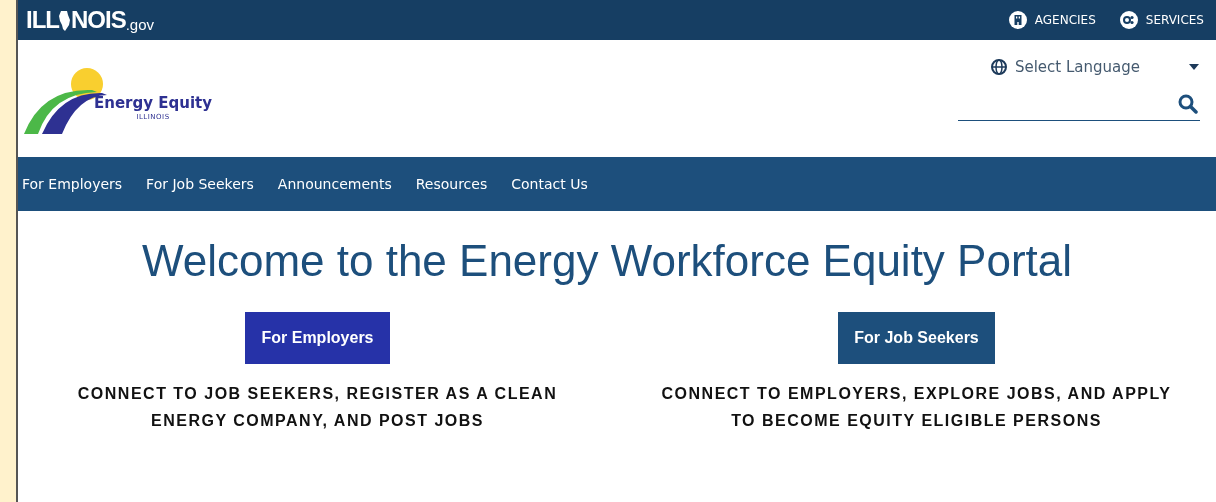  Describe the element at coordinates (153, 103) in the screenshot. I see `logo-name: Energy Equity` at that location.